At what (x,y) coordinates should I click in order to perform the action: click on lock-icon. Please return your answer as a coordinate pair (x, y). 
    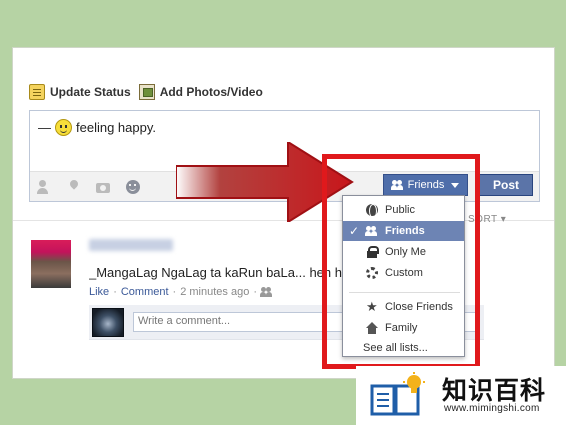
    Looking at the image, I should click on (372, 252).